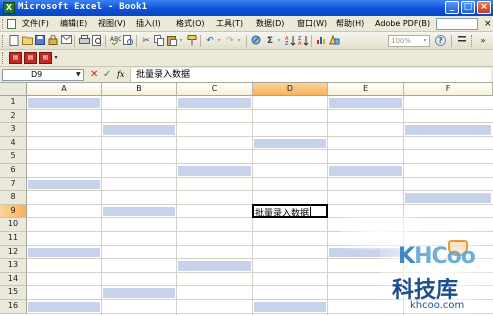 The image size is (493, 315). I want to click on convert-and-email-pdf-icon: ▤, so click(30, 58).